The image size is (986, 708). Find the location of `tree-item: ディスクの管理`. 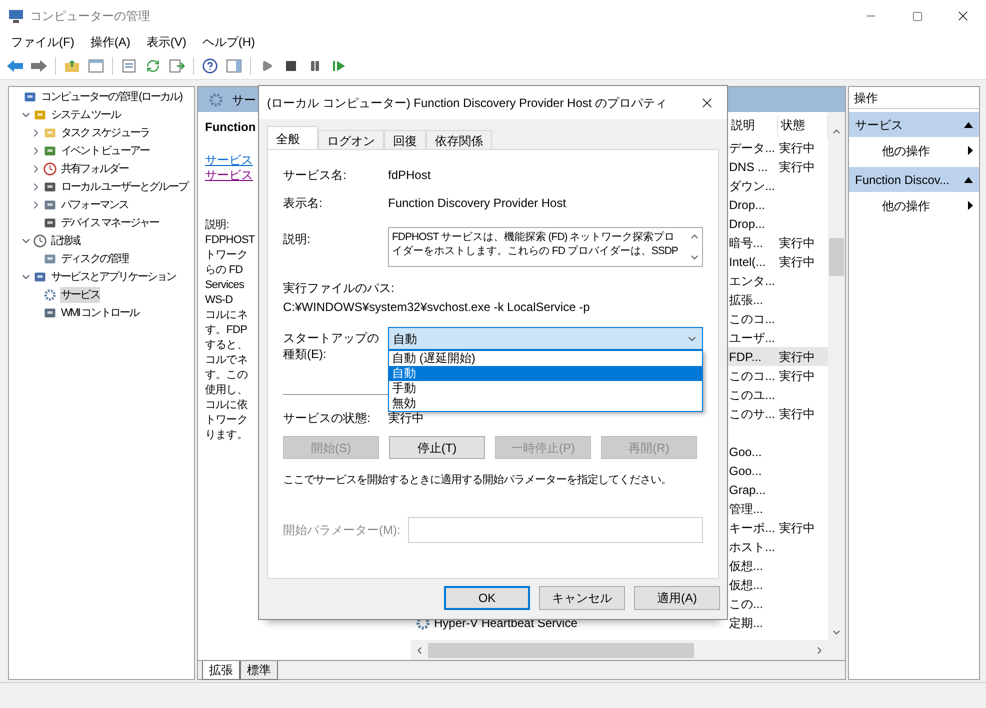

tree-item: ディスクの管理 is located at coordinates (95, 259).